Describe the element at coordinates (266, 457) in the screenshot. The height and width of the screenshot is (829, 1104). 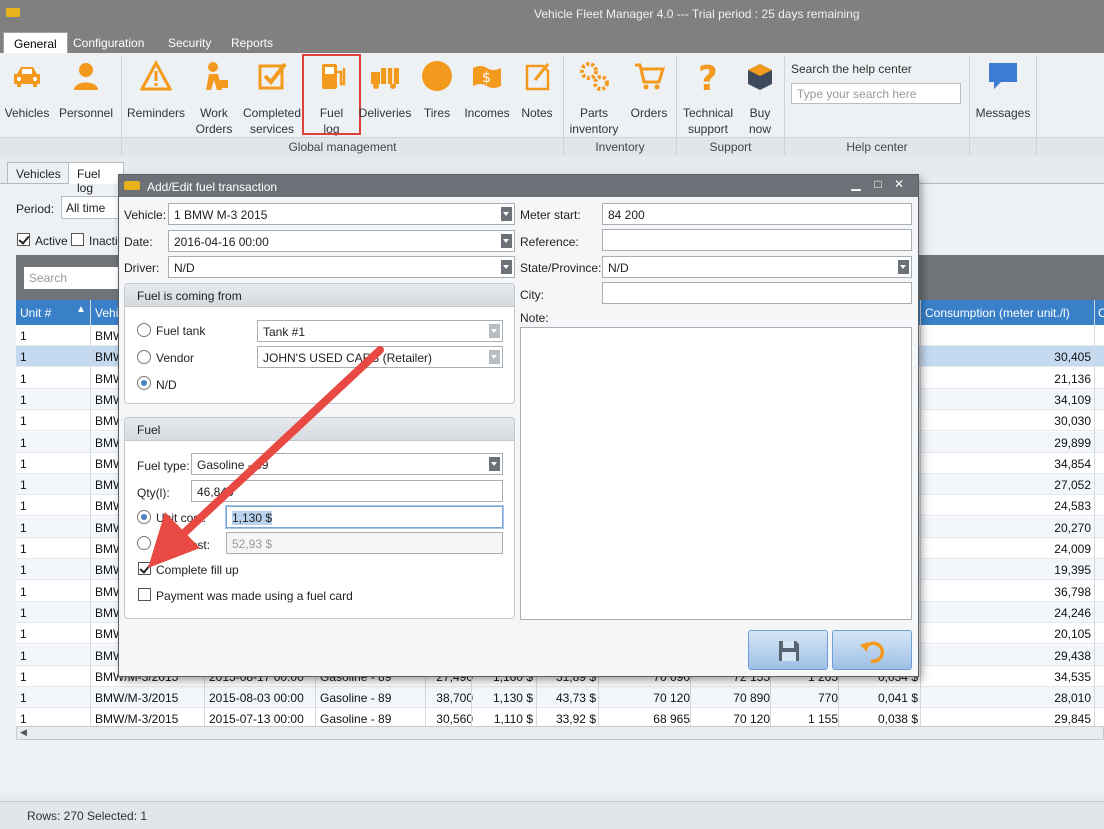
I see `annotation-arrow` at that location.